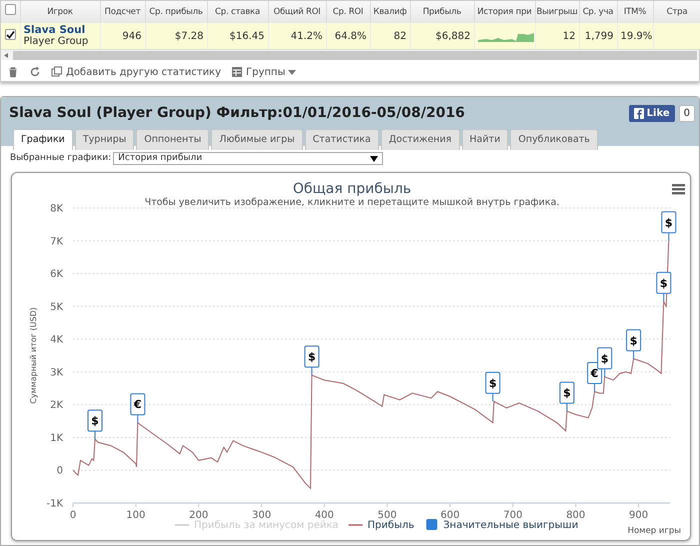 The height and width of the screenshot is (546, 700). What do you see at coordinates (297, 12) in the screenshot?
I see `column-header: Общий ROI` at bounding box center [297, 12].